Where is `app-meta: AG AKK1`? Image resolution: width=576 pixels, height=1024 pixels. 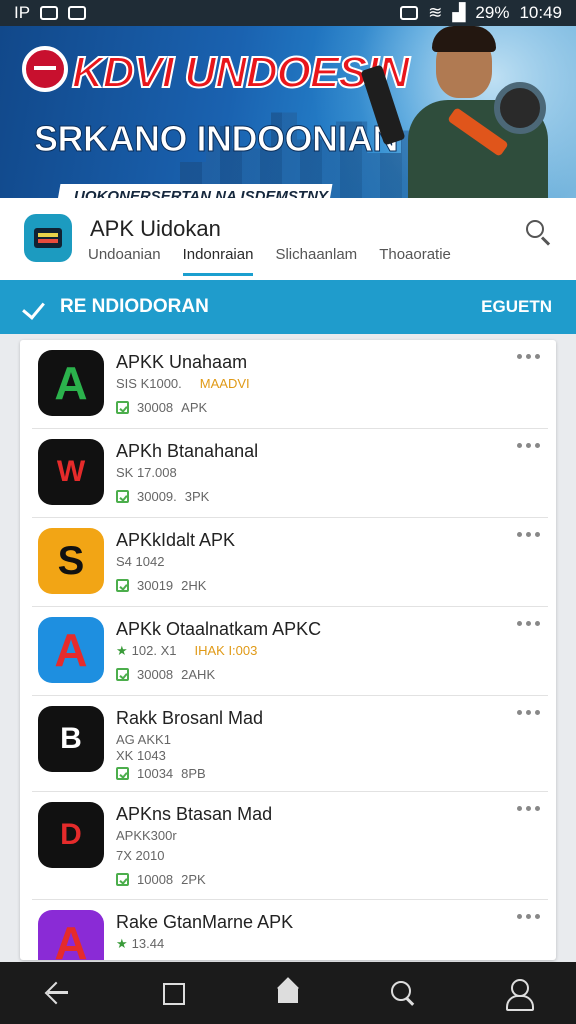 app-meta: AG AKK1 is located at coordinates (143, 739).